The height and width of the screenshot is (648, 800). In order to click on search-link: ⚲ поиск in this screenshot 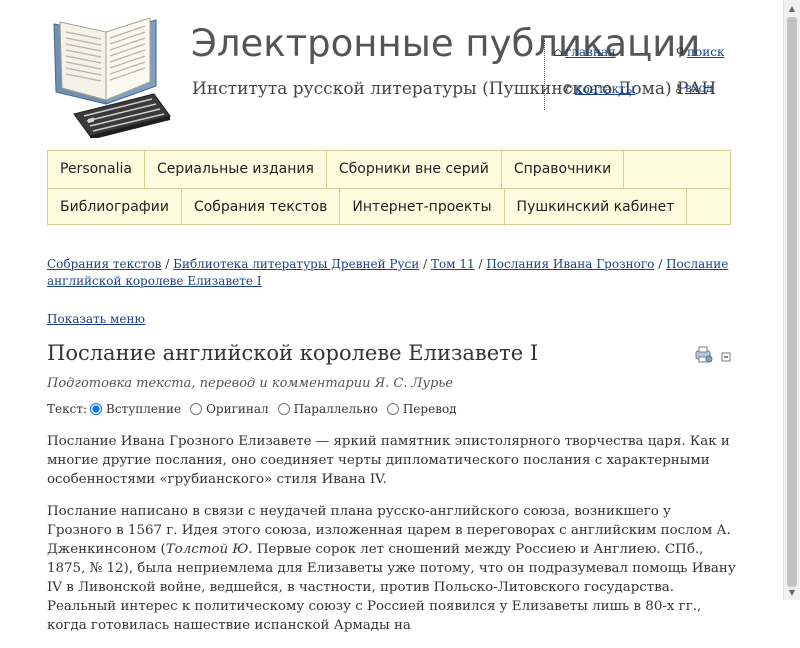, I will do `click(699, 52)`.